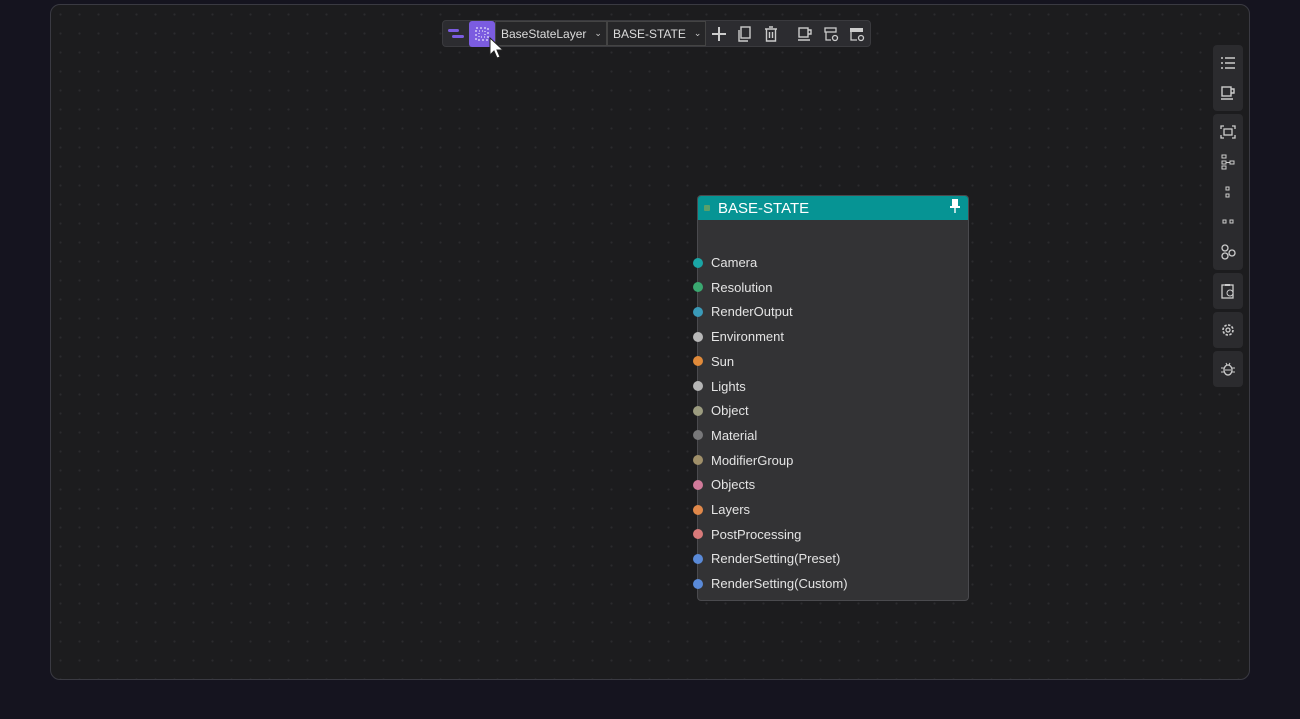  I want to click on port-label: Resolution, so click(742, 287).